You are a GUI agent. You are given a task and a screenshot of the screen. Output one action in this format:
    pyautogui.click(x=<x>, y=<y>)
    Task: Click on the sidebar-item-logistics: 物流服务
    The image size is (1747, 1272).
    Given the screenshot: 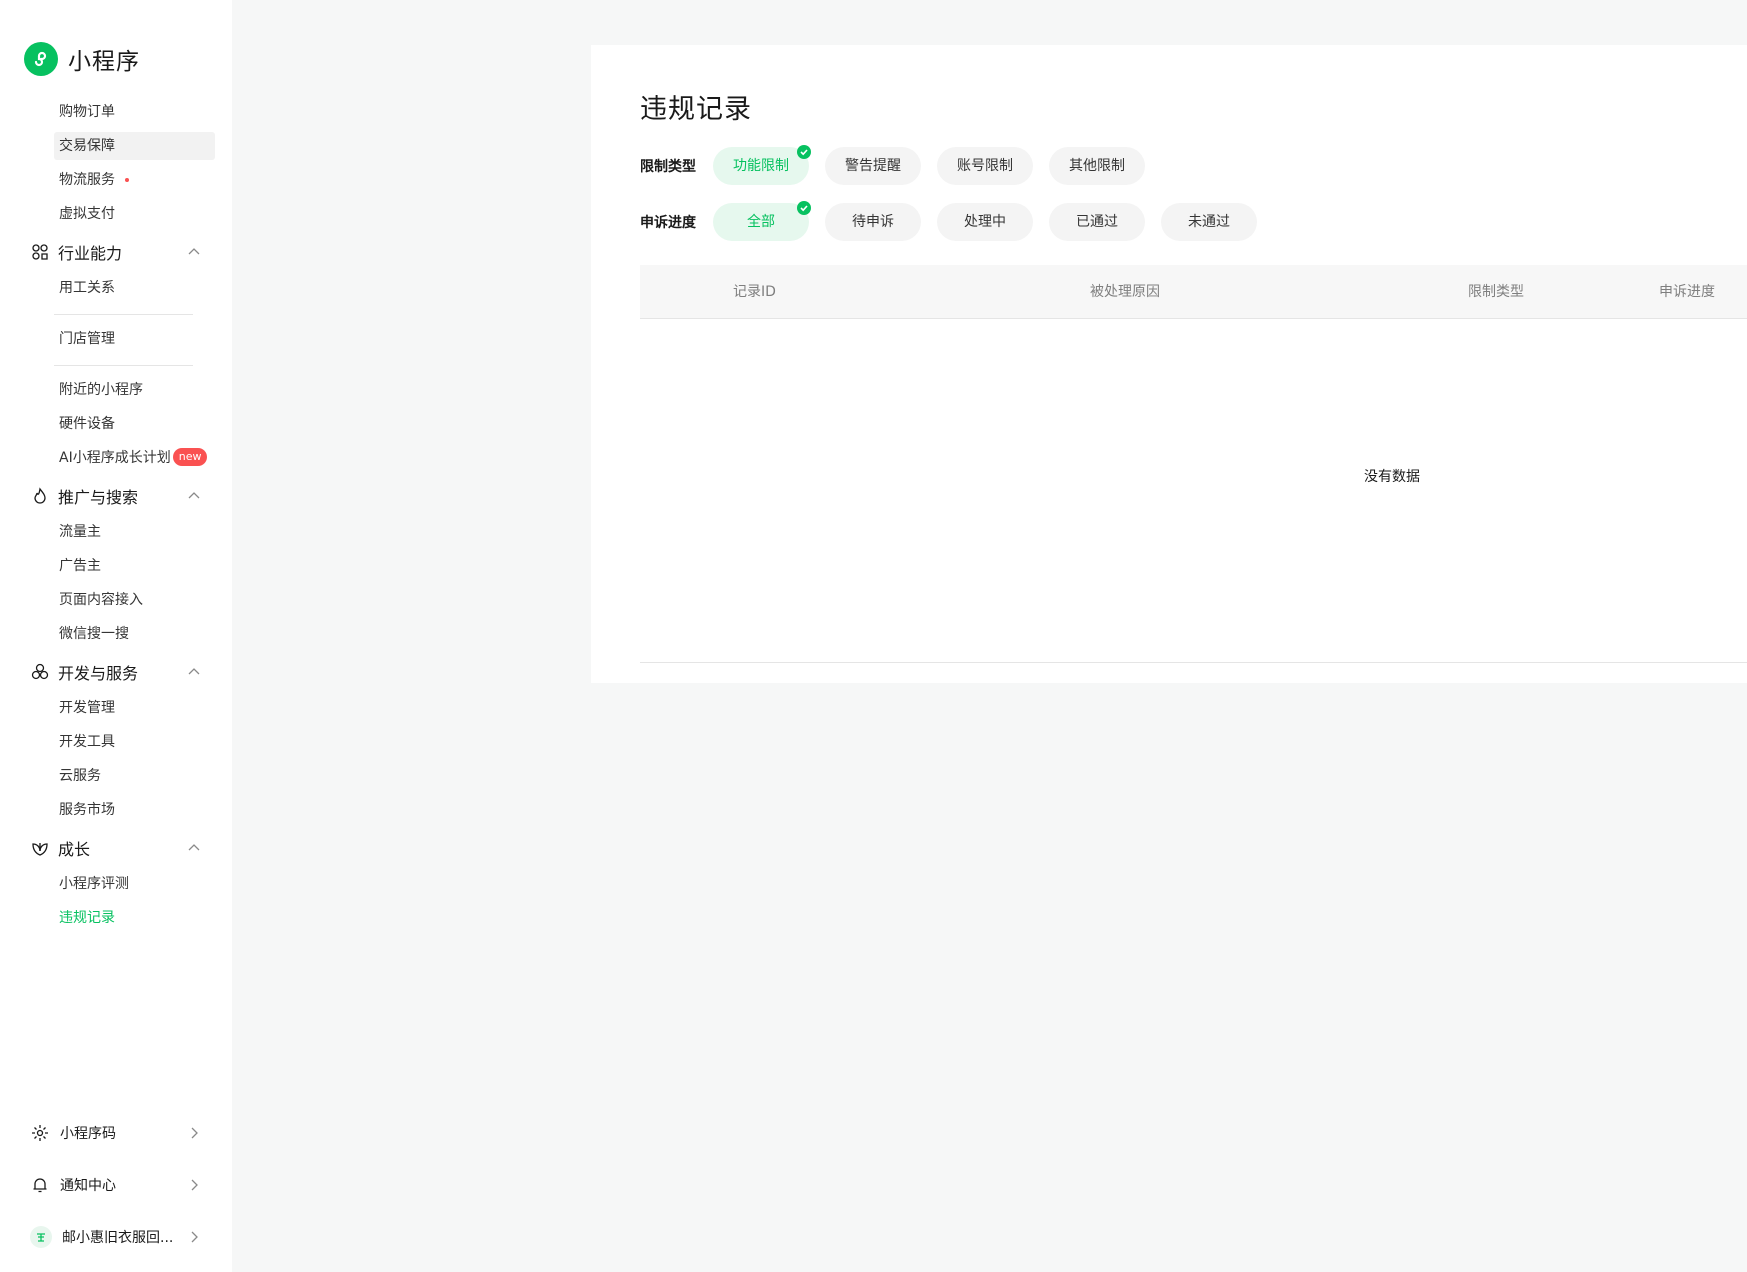 What is the action you would take?
    pyautogui.click(x=134, y=180)
    